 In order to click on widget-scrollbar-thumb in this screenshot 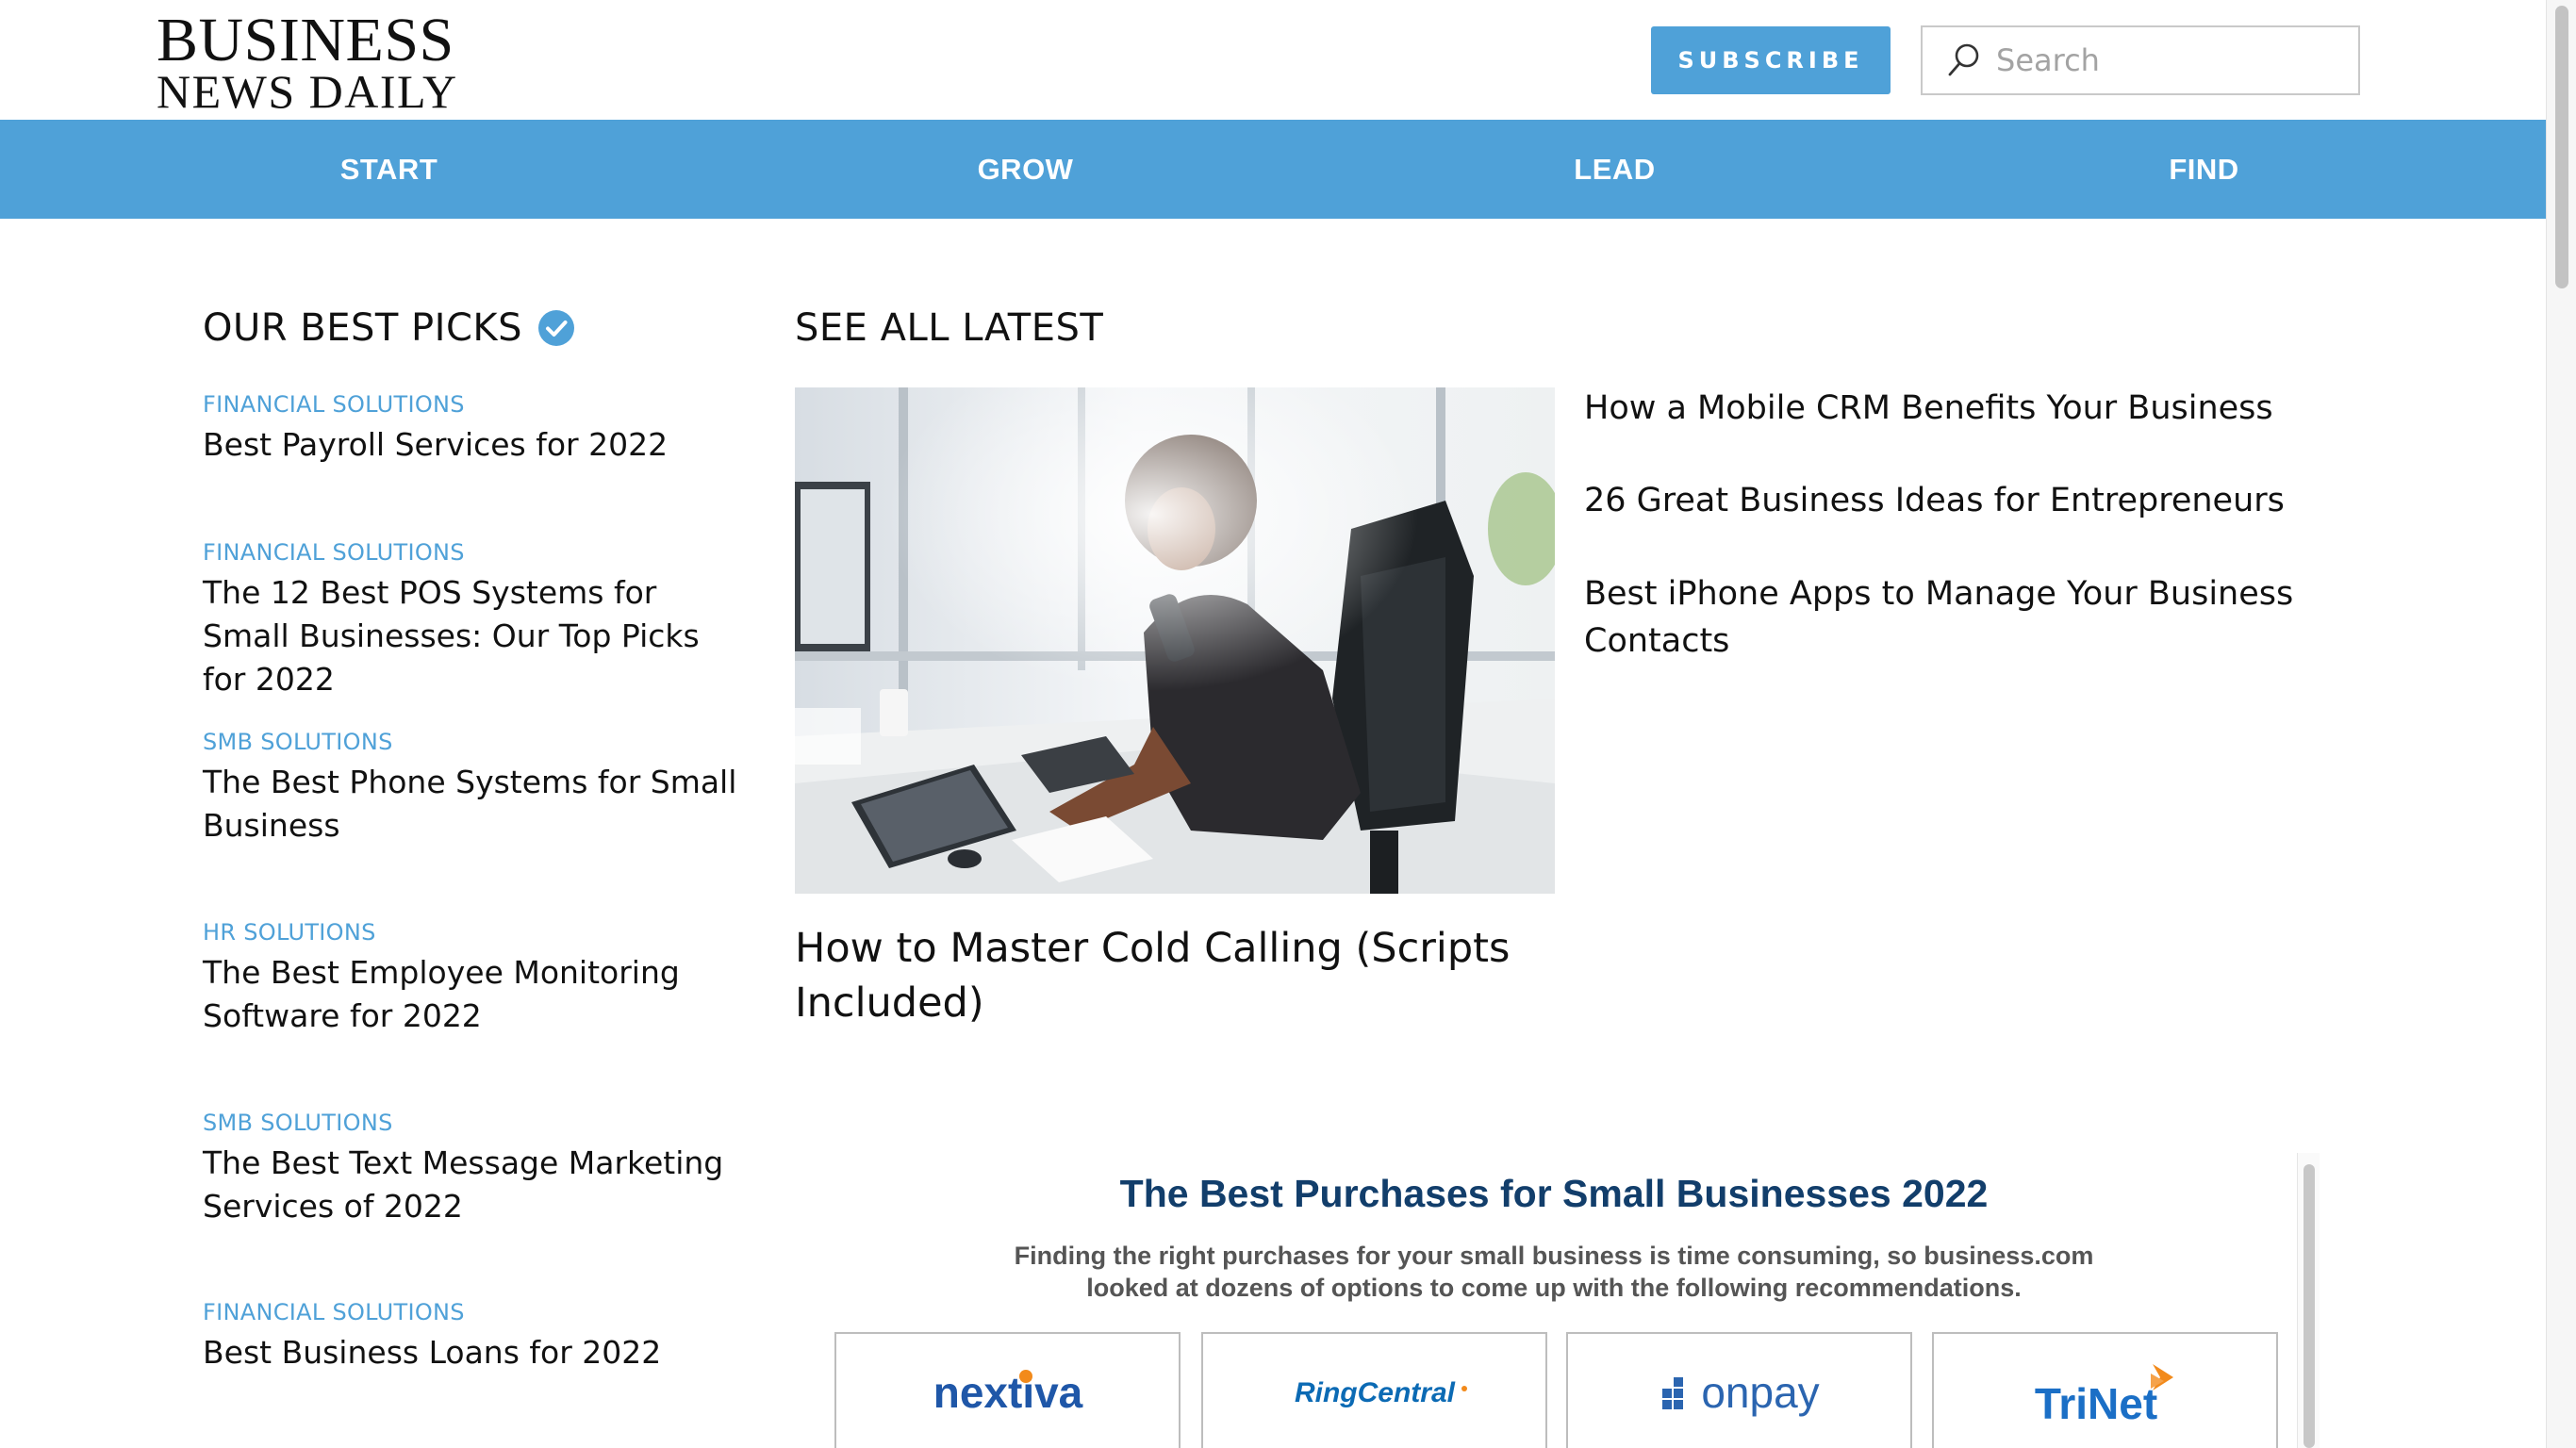, I will do `click(2309, 1306)`.